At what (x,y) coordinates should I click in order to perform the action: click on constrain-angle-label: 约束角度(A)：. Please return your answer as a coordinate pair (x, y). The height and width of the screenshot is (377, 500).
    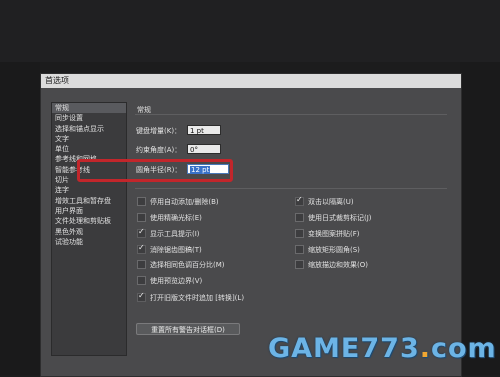
    Looking at the image, I should click on (159, 150).